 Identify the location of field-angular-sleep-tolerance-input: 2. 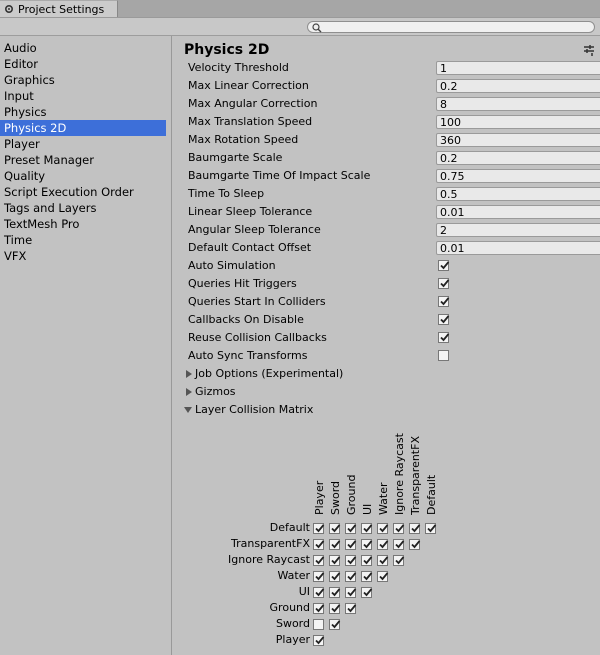
(518, 230).